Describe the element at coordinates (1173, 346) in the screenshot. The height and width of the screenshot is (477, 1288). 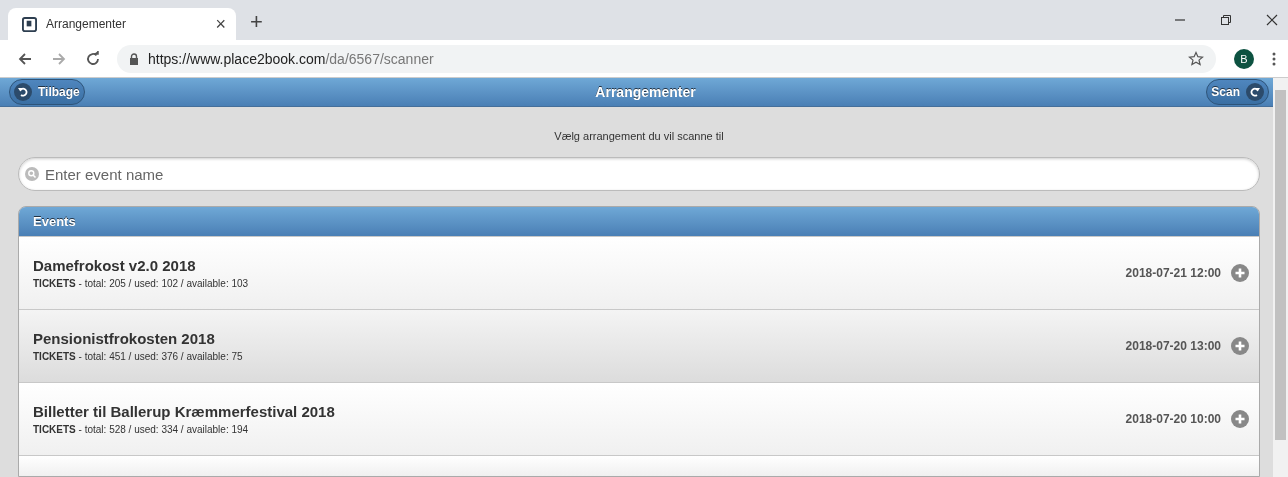
I see `event-date: 2018-07-20 13:00` at that location.